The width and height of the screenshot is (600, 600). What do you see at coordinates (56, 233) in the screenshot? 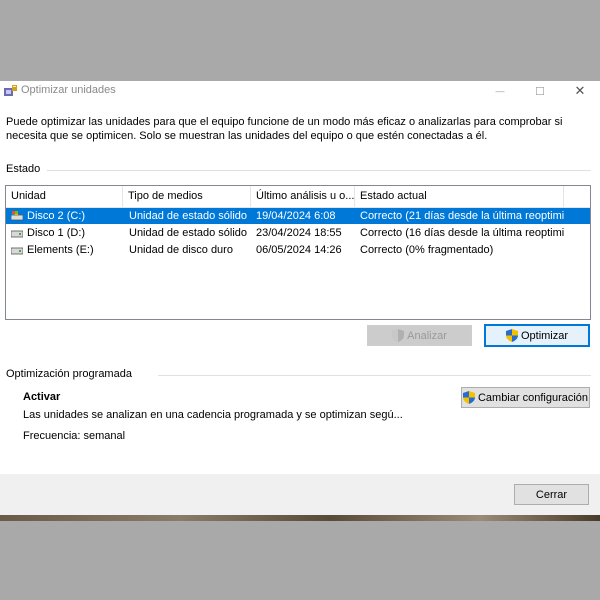
I see `drive-name: Disco 1 (D:)` at bounding box center [56, 233].